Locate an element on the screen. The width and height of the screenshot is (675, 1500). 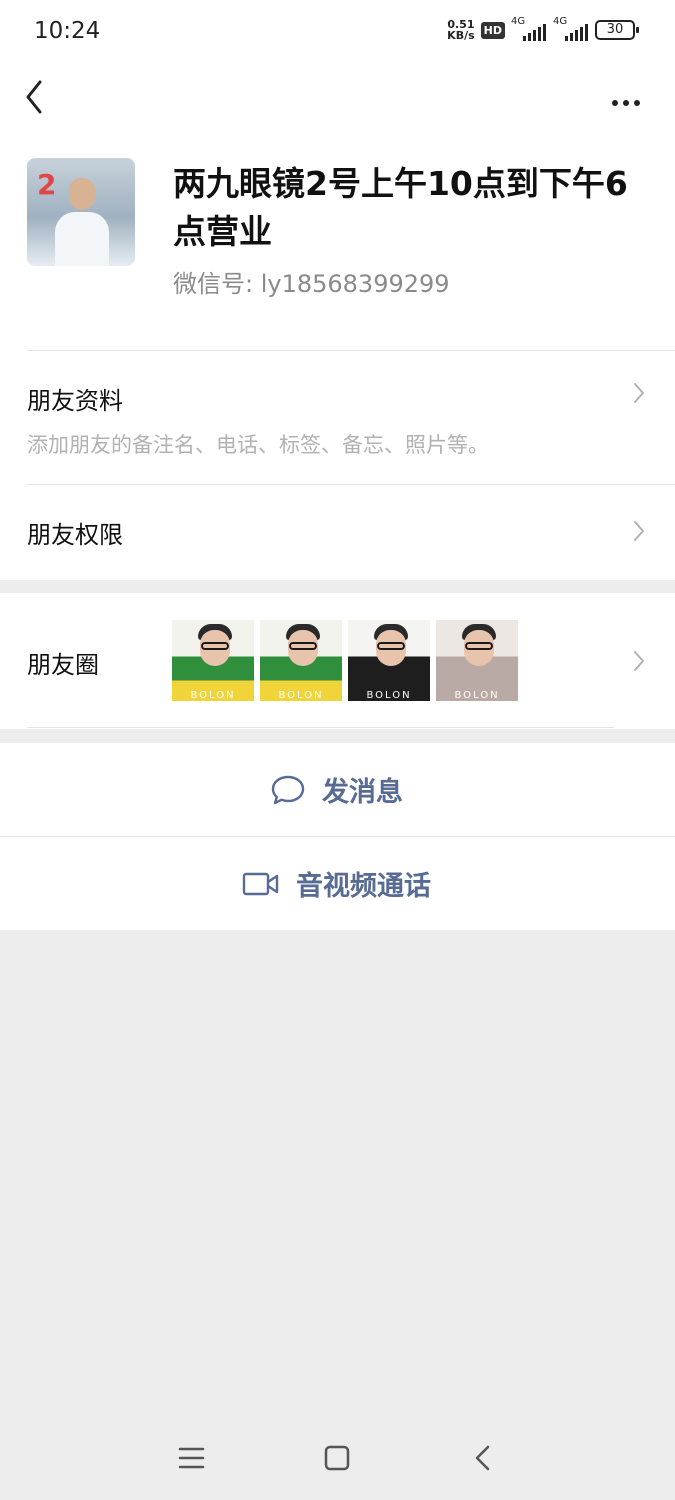
avatar: 2 is located at coordinates (81, 212).